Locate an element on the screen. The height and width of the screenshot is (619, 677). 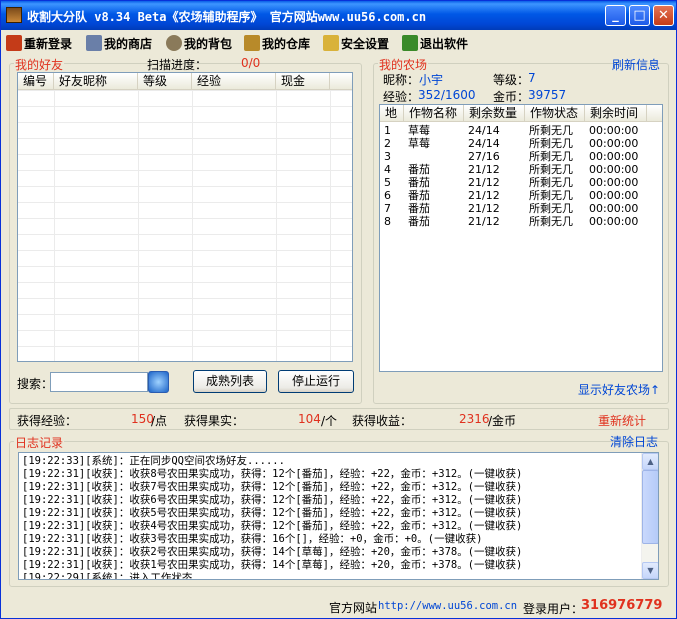
col-status: 作物状态 is located at coordinates (555, 113).